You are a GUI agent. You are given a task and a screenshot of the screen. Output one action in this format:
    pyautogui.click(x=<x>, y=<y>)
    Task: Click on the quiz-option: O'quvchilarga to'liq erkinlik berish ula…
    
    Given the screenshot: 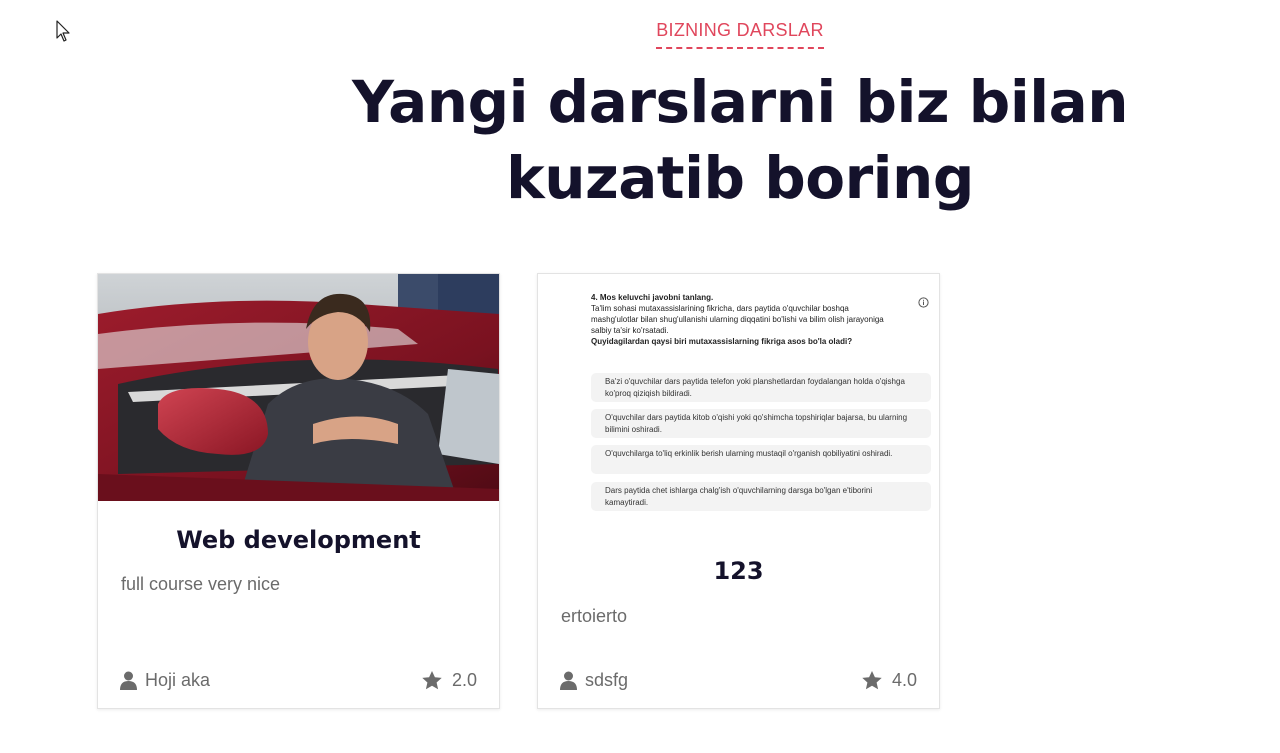 What is the action you would take?
    pyautogui.click(x=761, y=459)
    